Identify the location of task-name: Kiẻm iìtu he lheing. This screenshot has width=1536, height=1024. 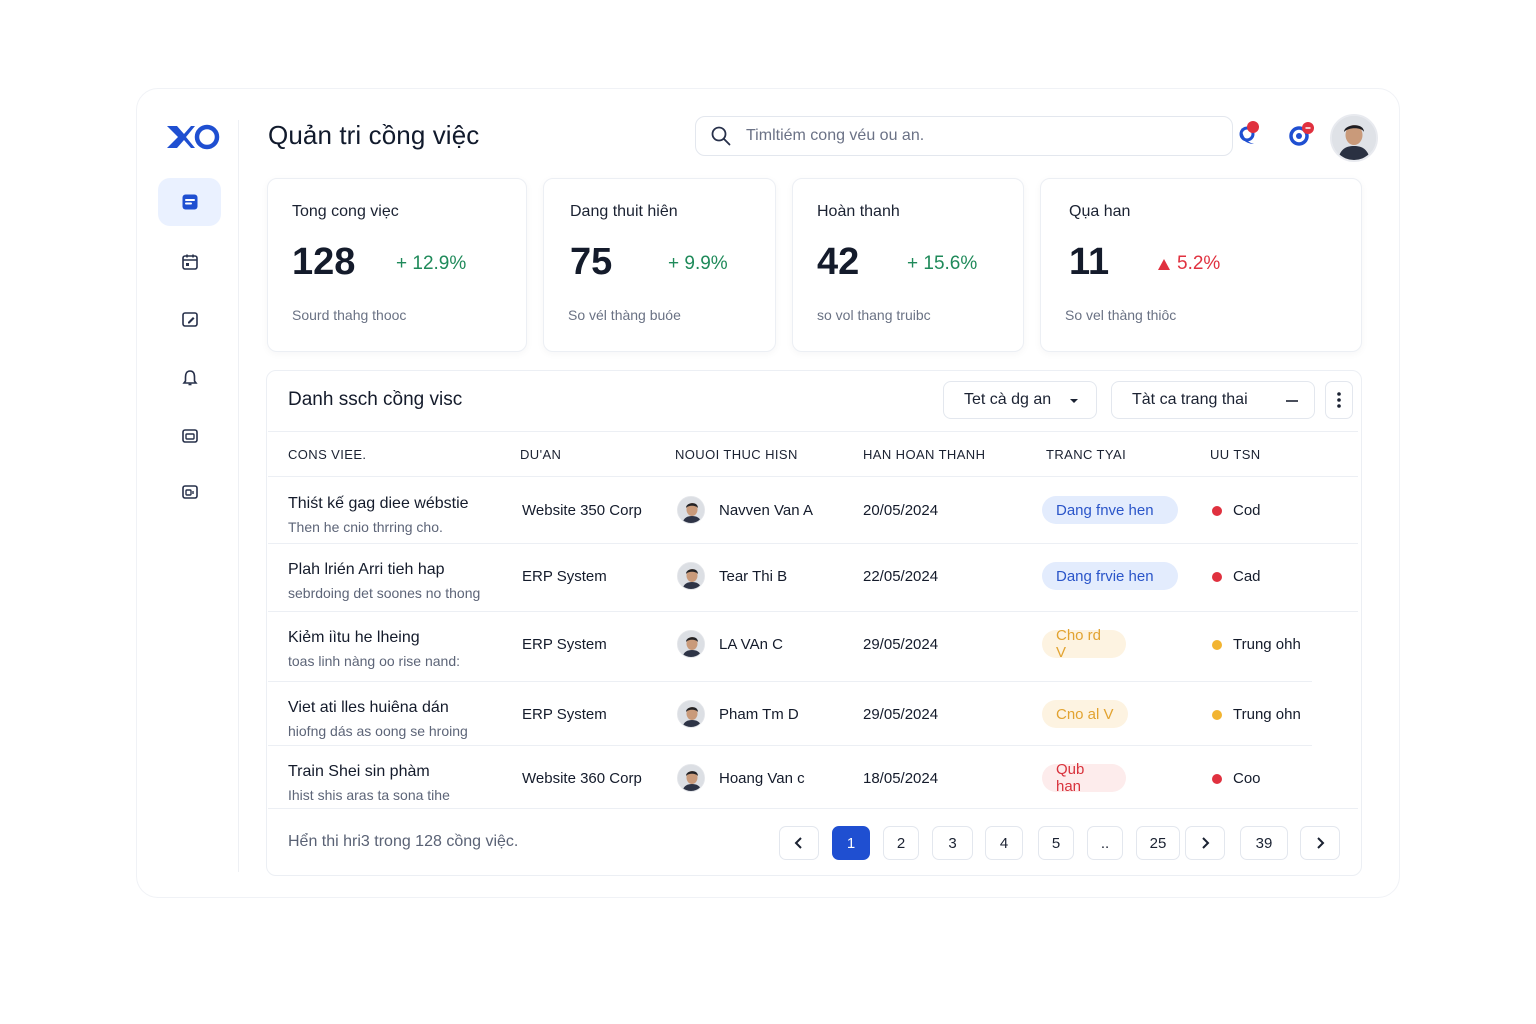
(354, 637).